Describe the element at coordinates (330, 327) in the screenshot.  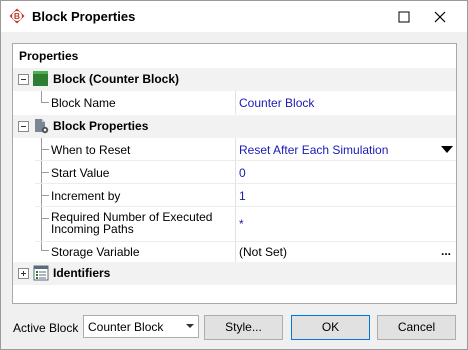
I see `ok-button: OK` at that location.